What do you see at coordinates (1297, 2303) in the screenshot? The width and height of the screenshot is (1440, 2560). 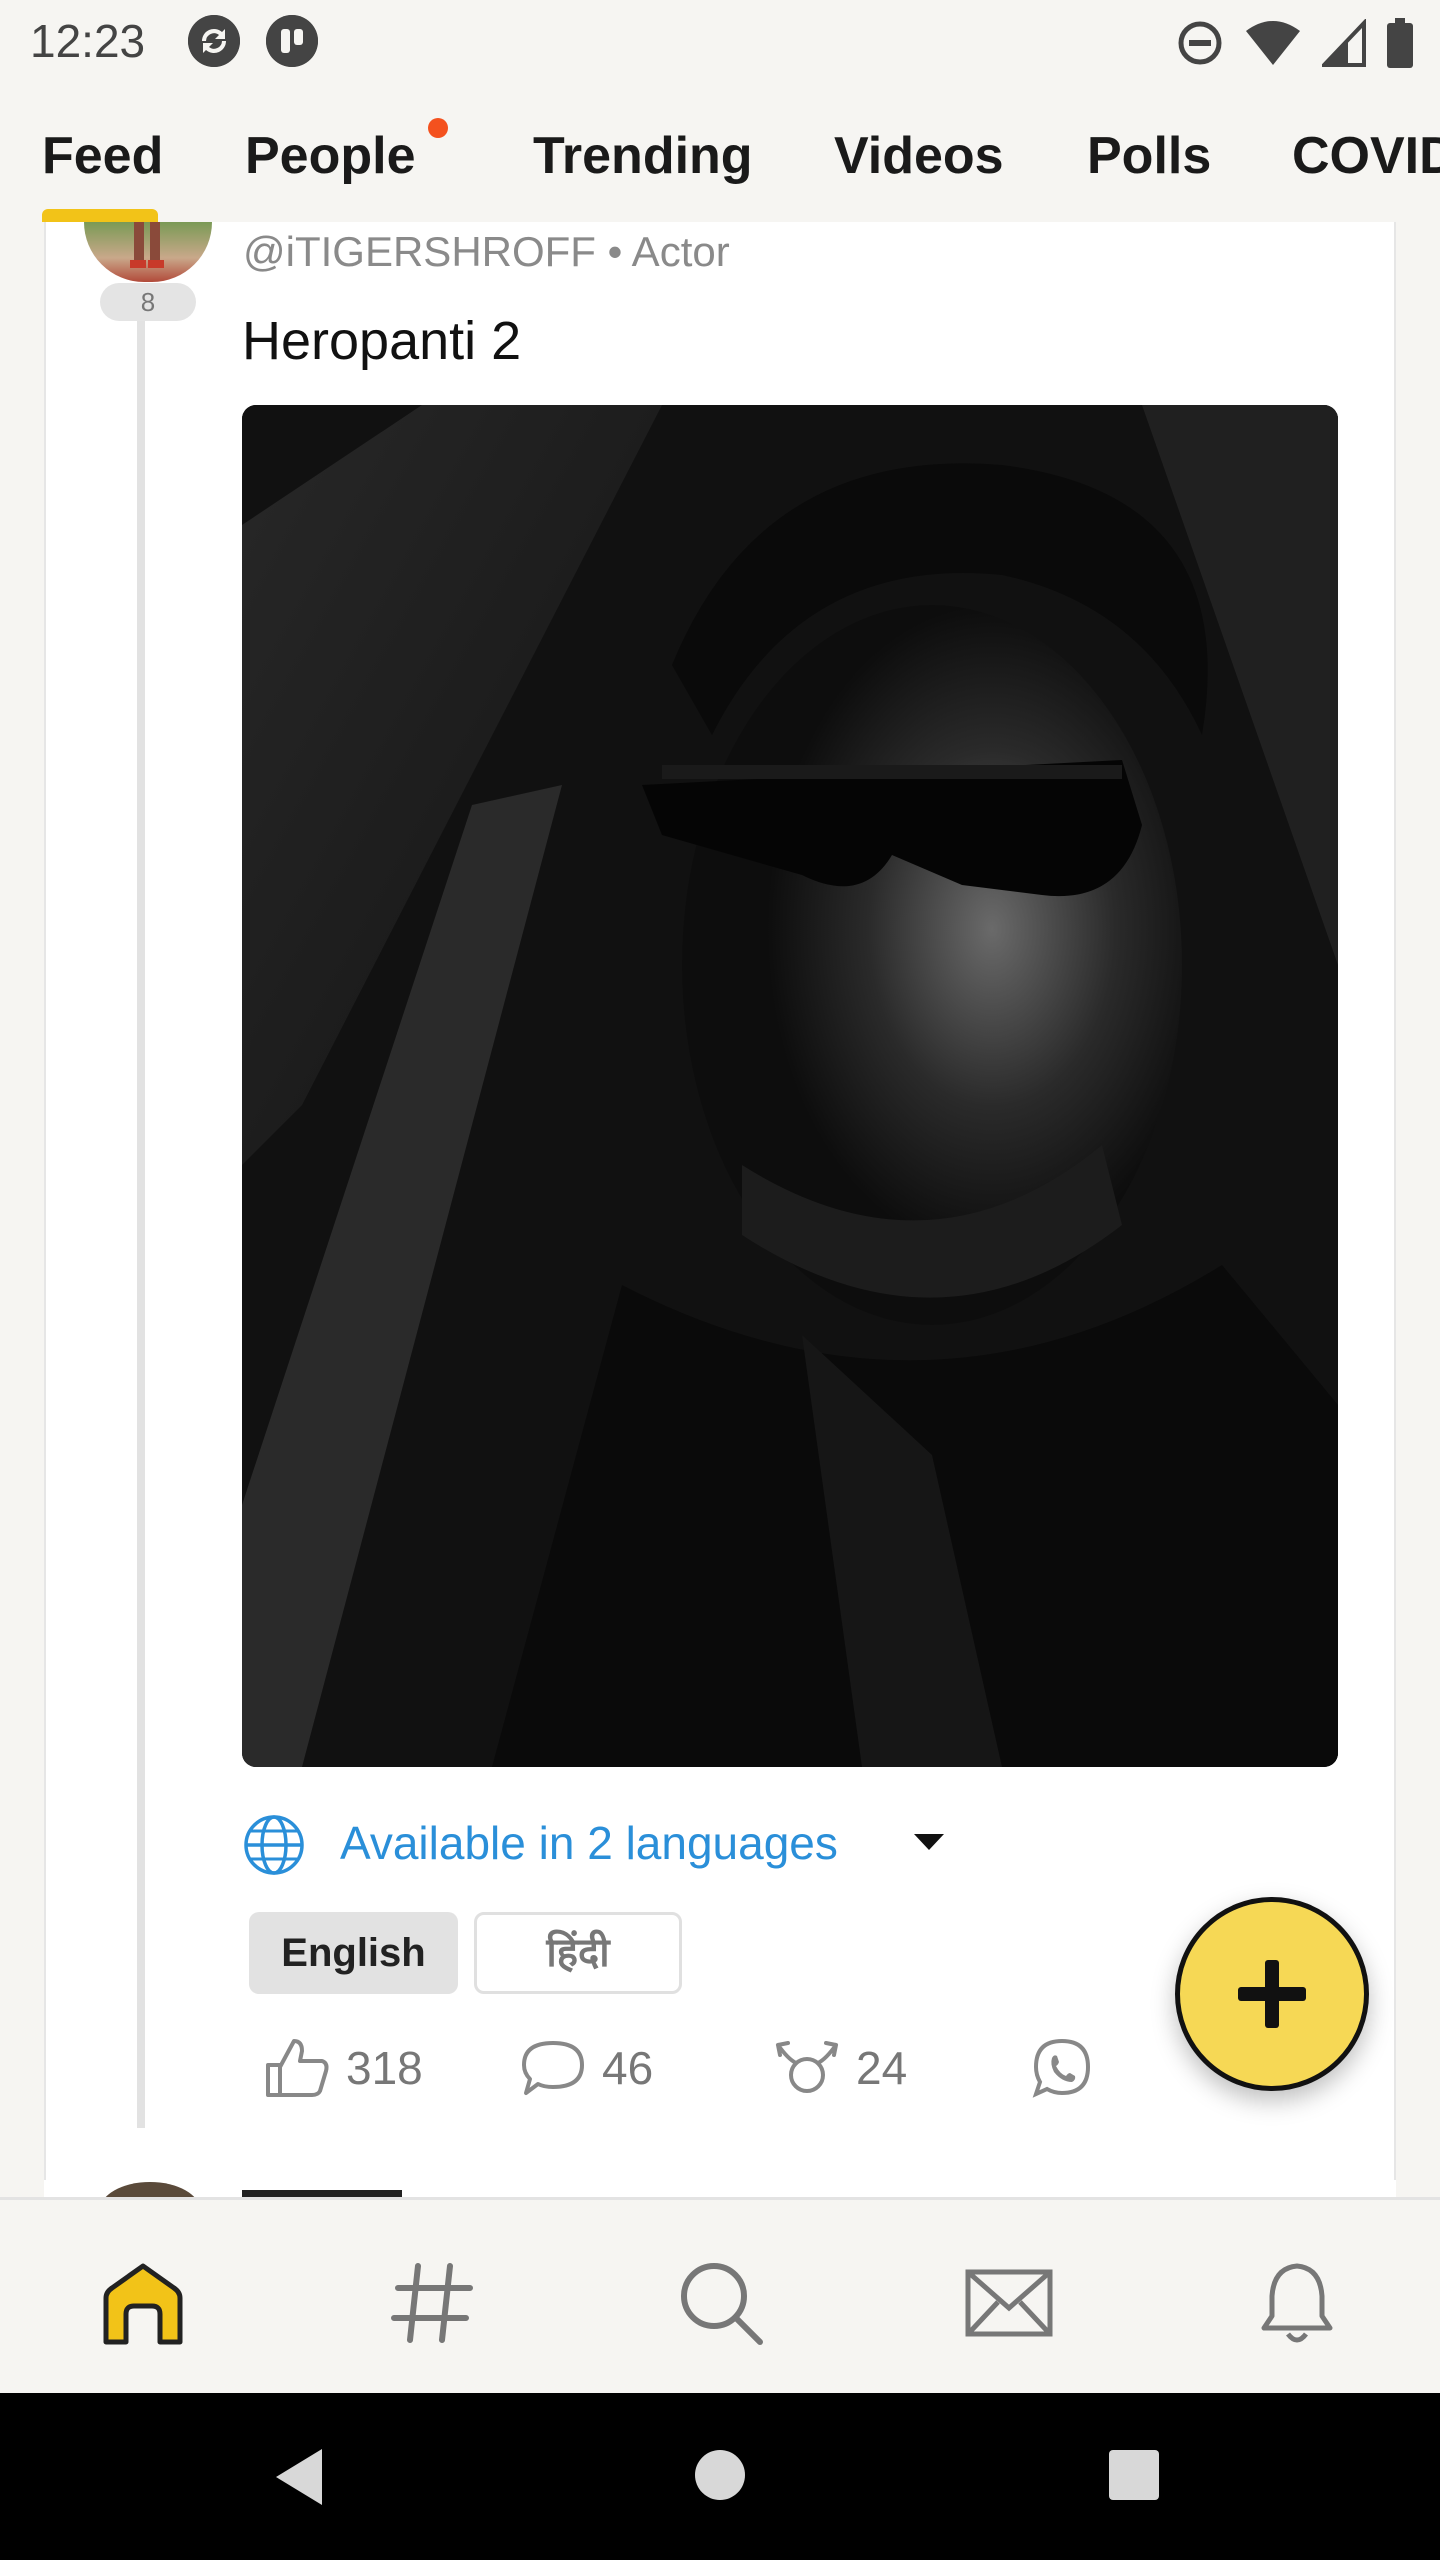 I see `bell-icon` at bounding box center [1297, 2303].